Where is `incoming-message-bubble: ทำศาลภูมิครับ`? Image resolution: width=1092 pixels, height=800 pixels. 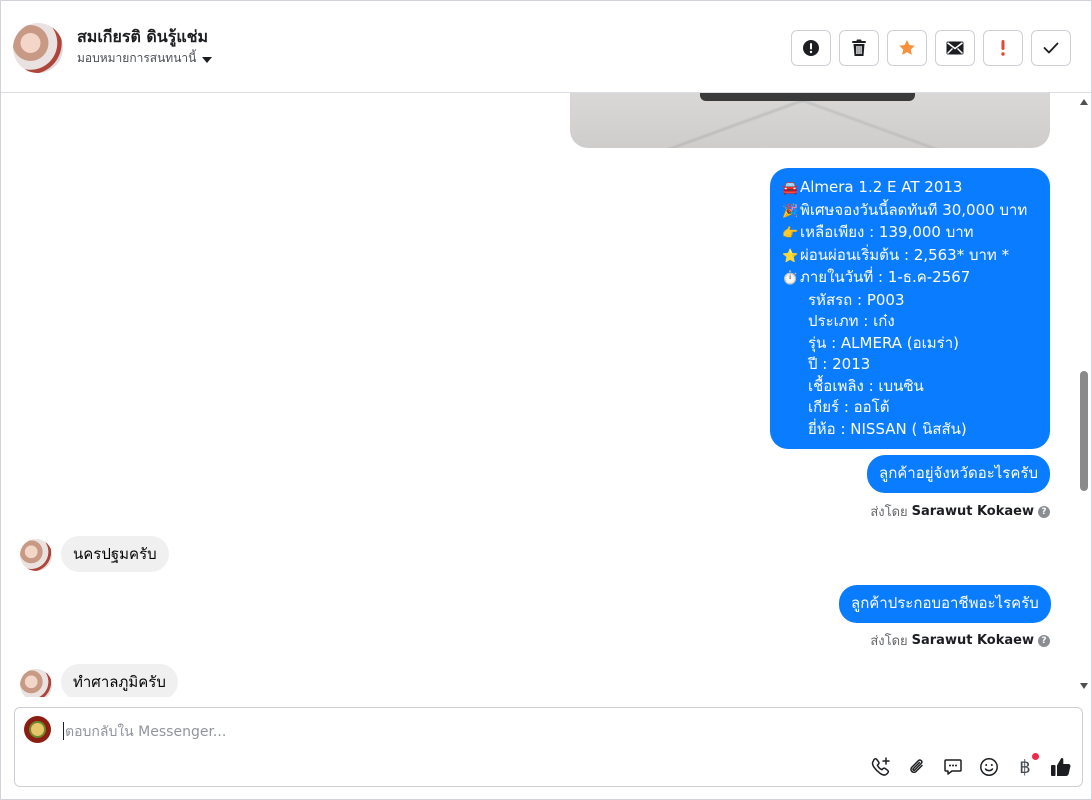 incoming-message-bubble: ทำศาลภูมิครับ is located at coordinates (119, 680).